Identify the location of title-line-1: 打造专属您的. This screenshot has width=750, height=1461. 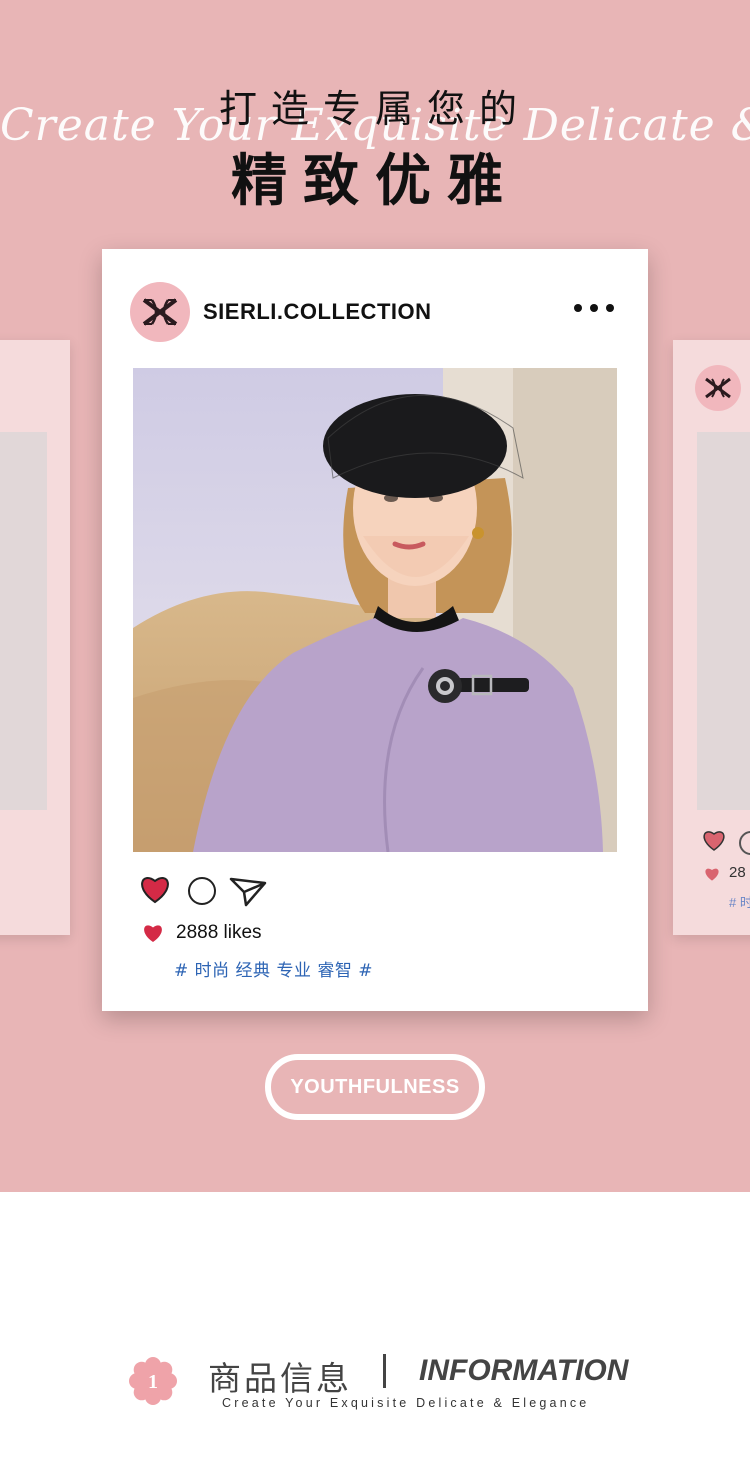
(374, 109).